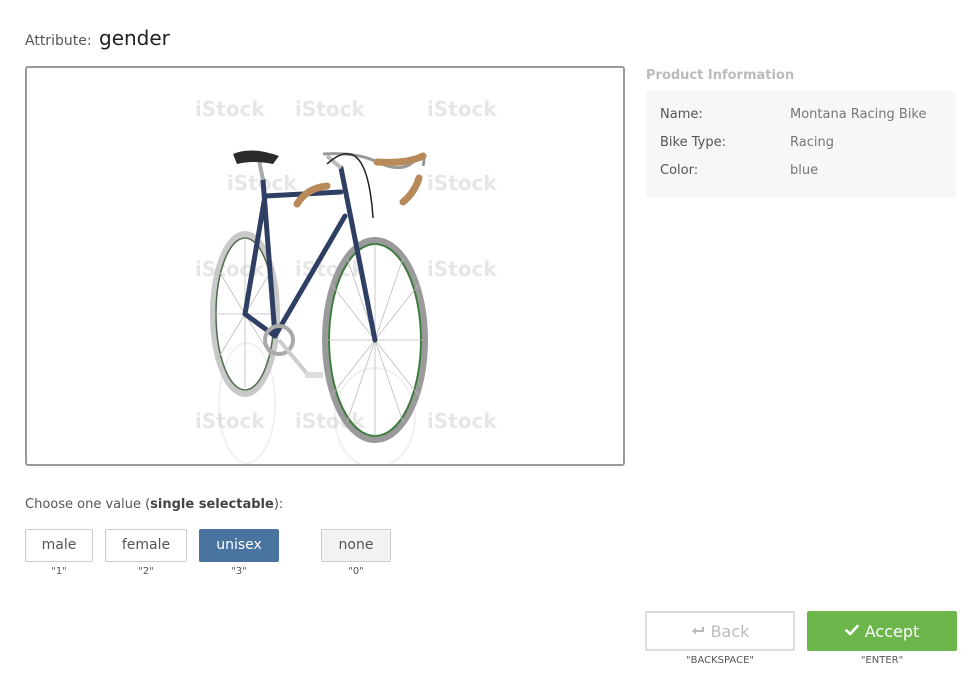 Image resolution: width=975 pixels, height=684 pixels. I want to click on info-value: Racing, so click(812, 142).